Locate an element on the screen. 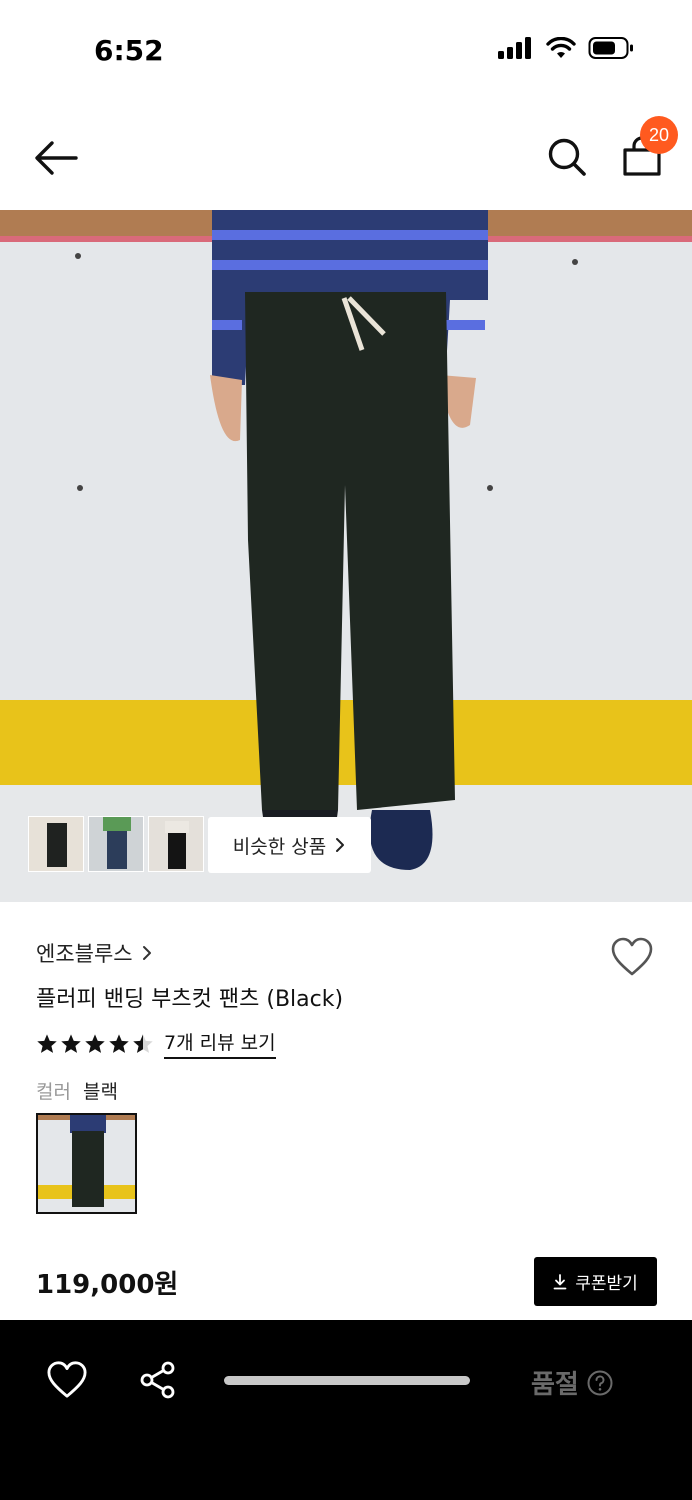  brand-name: 엔조블루스 is located at coordinates (84, 954).